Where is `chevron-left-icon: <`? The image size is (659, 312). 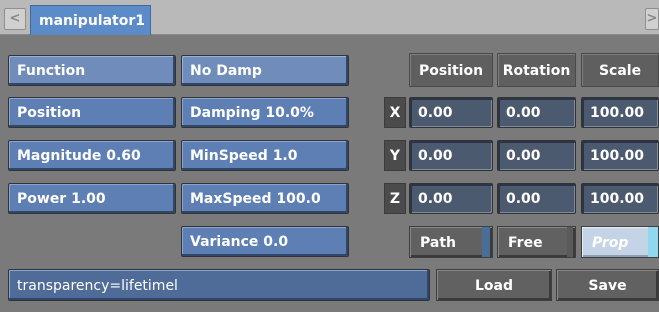 chevron-left-icon: < is located at coordinates (15, 18).